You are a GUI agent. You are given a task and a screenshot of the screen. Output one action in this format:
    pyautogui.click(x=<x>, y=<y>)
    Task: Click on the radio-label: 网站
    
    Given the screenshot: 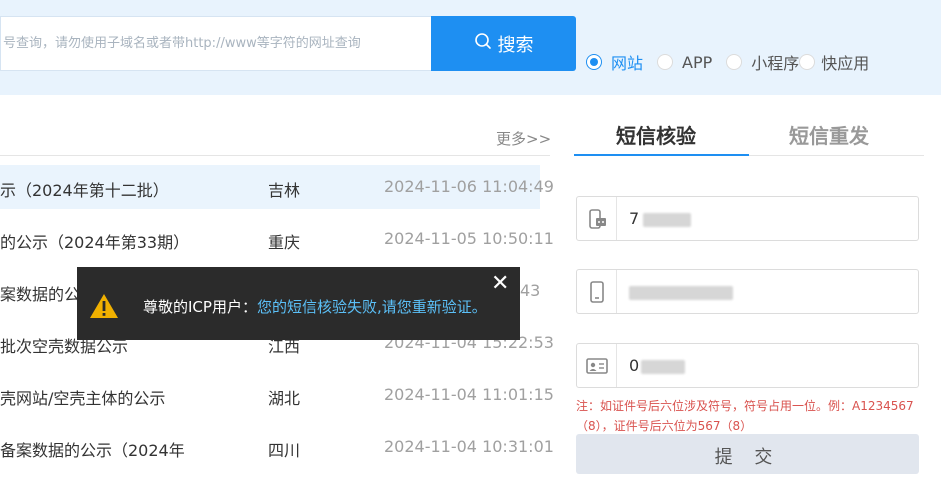 What is the action you would take?
    pyautogui.click(x=627, y=63)
    